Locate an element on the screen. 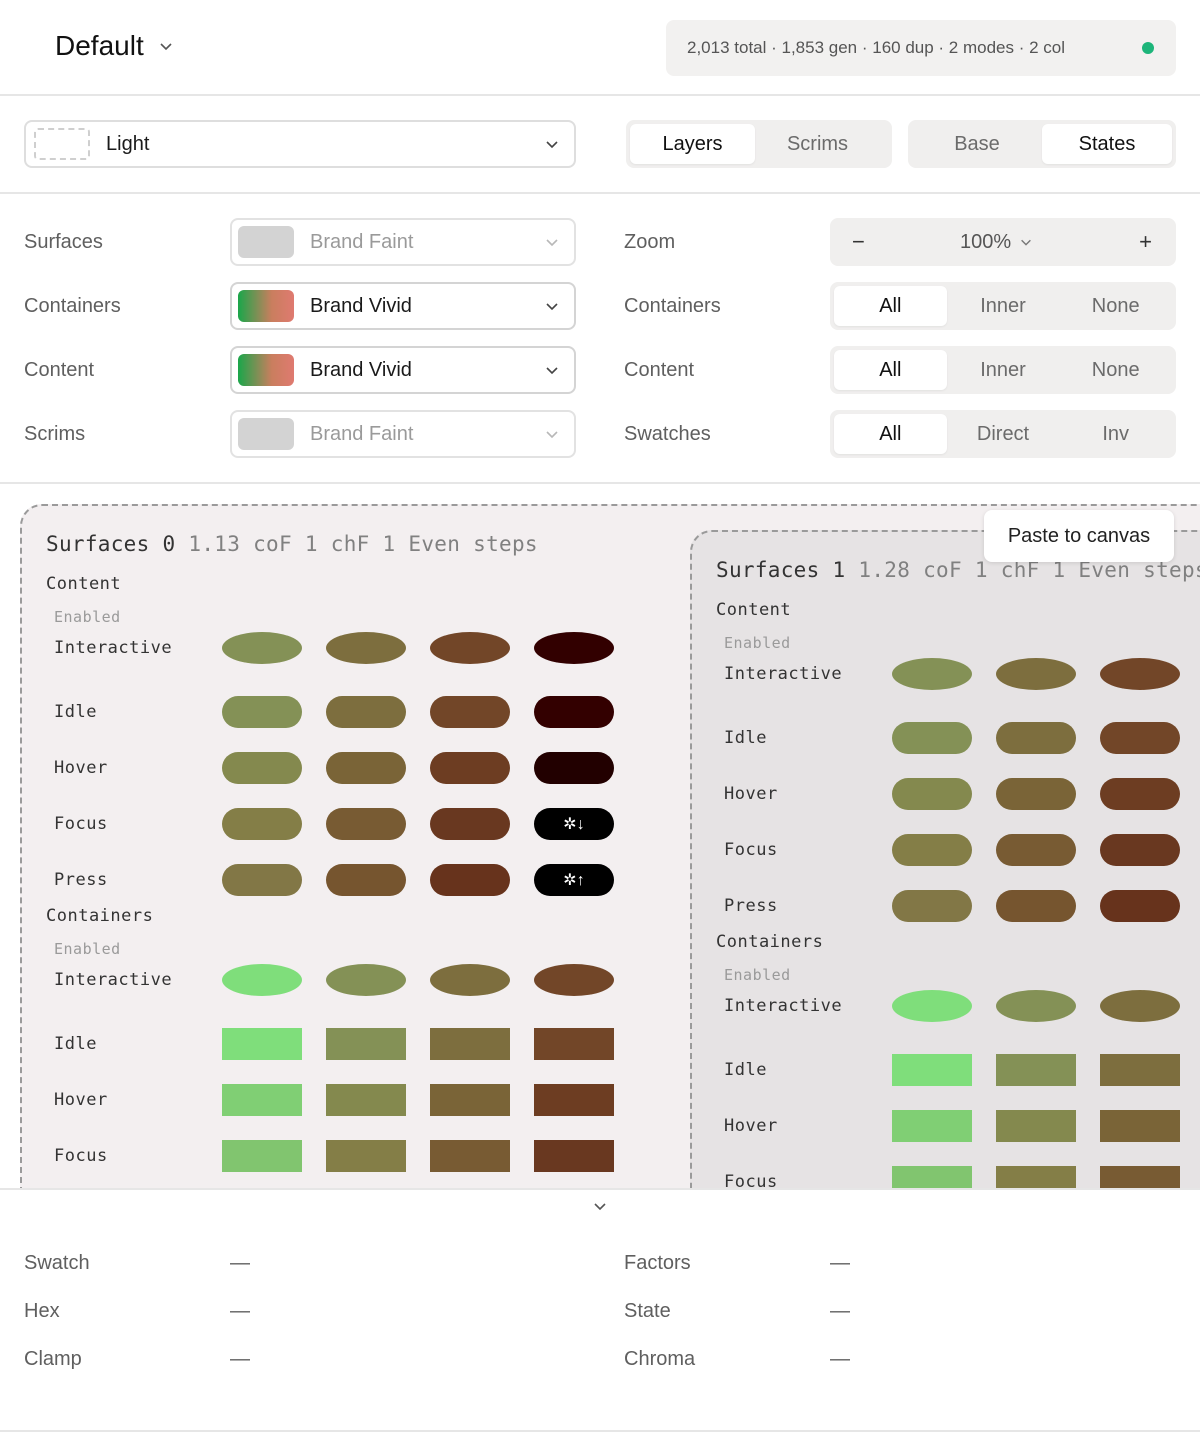 This screenshot has width=1200, height=1440. palette-selector: Default is located at coordinates (114, 46).